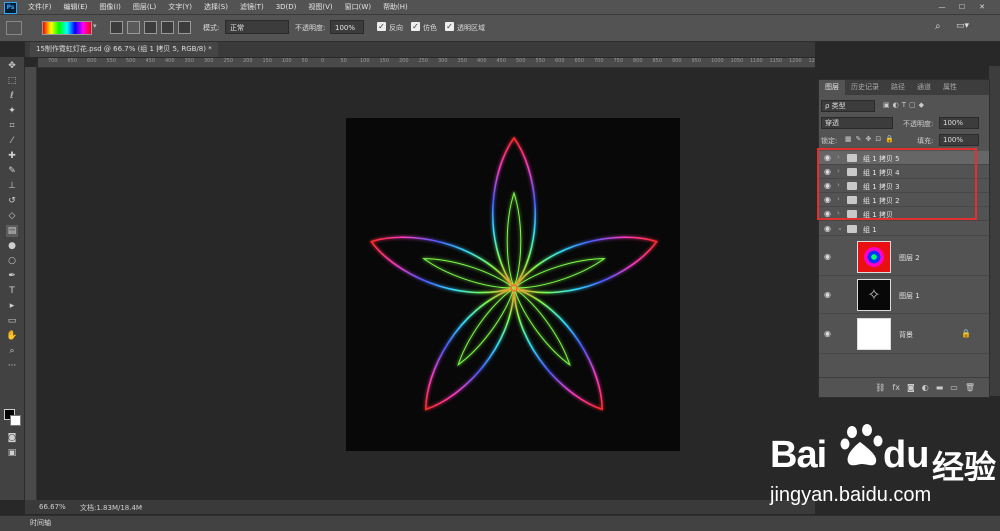  I want to click on layer-filter-select: ρ 类型, so click(848, 106).